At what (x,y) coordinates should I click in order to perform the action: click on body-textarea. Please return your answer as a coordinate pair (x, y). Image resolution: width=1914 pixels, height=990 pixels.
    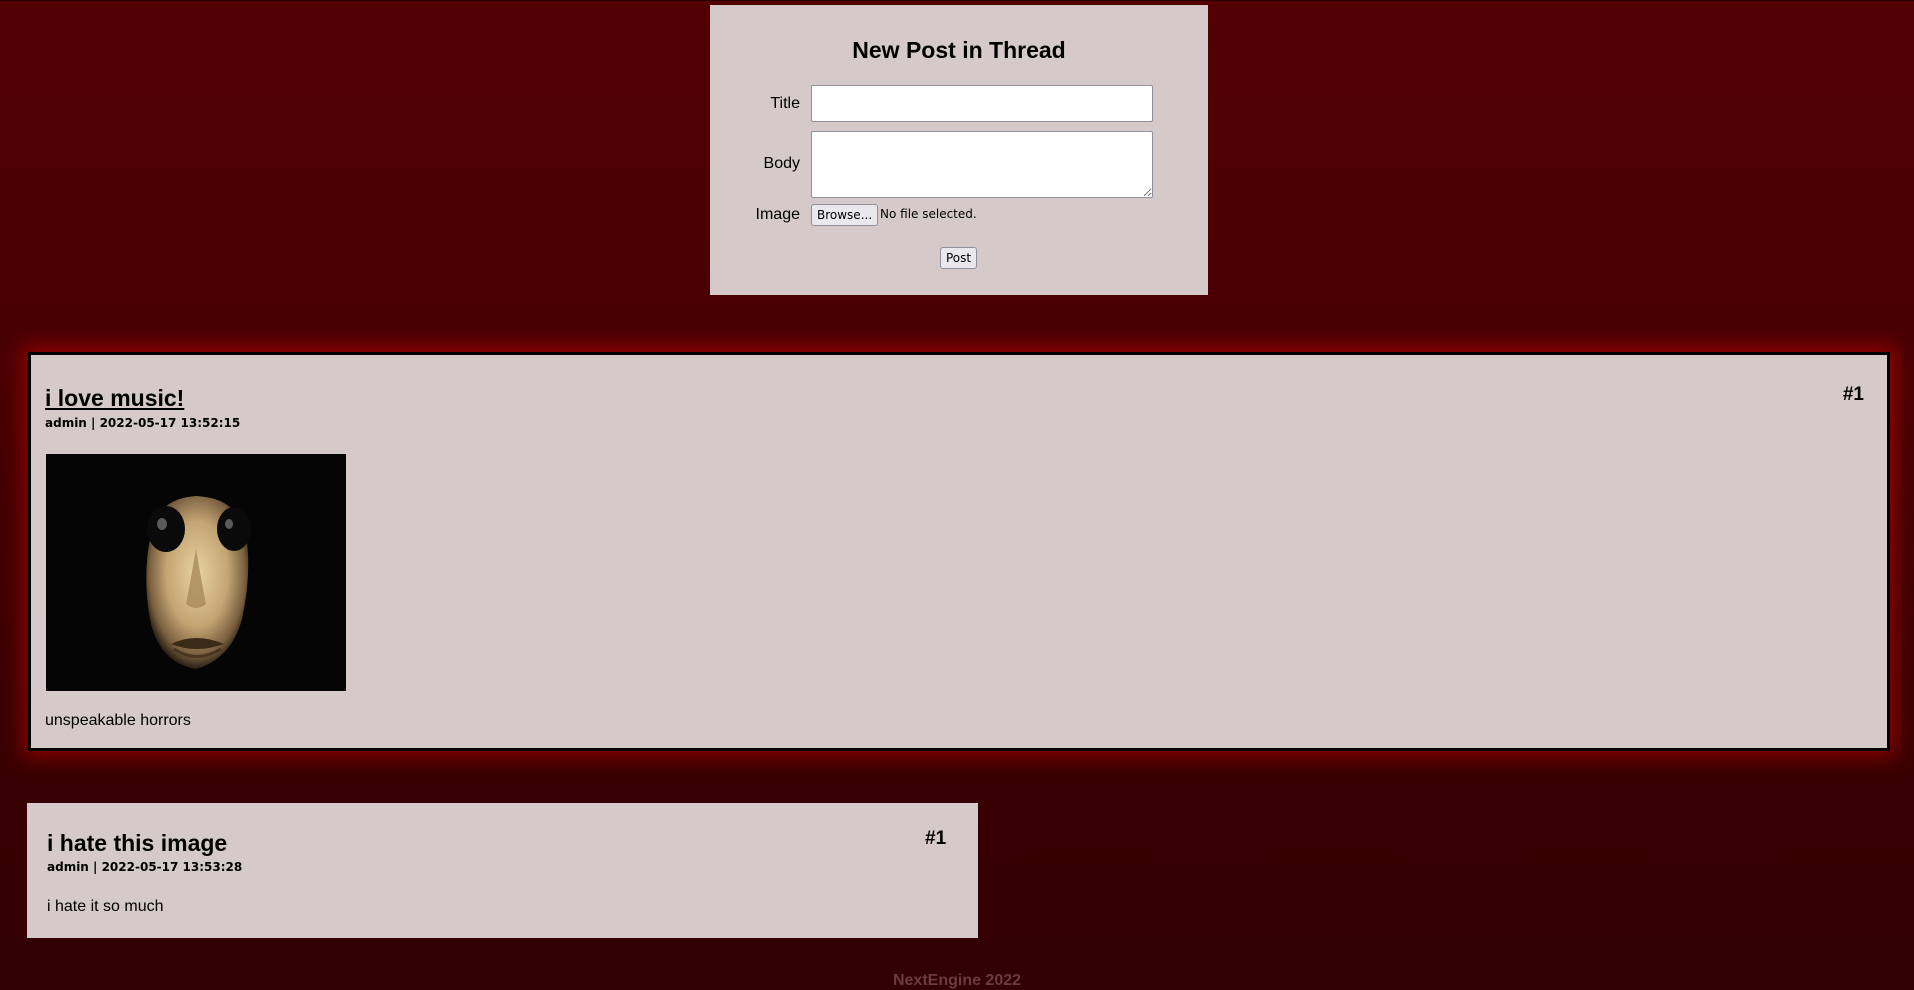
    Looking at the image, I should click on (982, 164).